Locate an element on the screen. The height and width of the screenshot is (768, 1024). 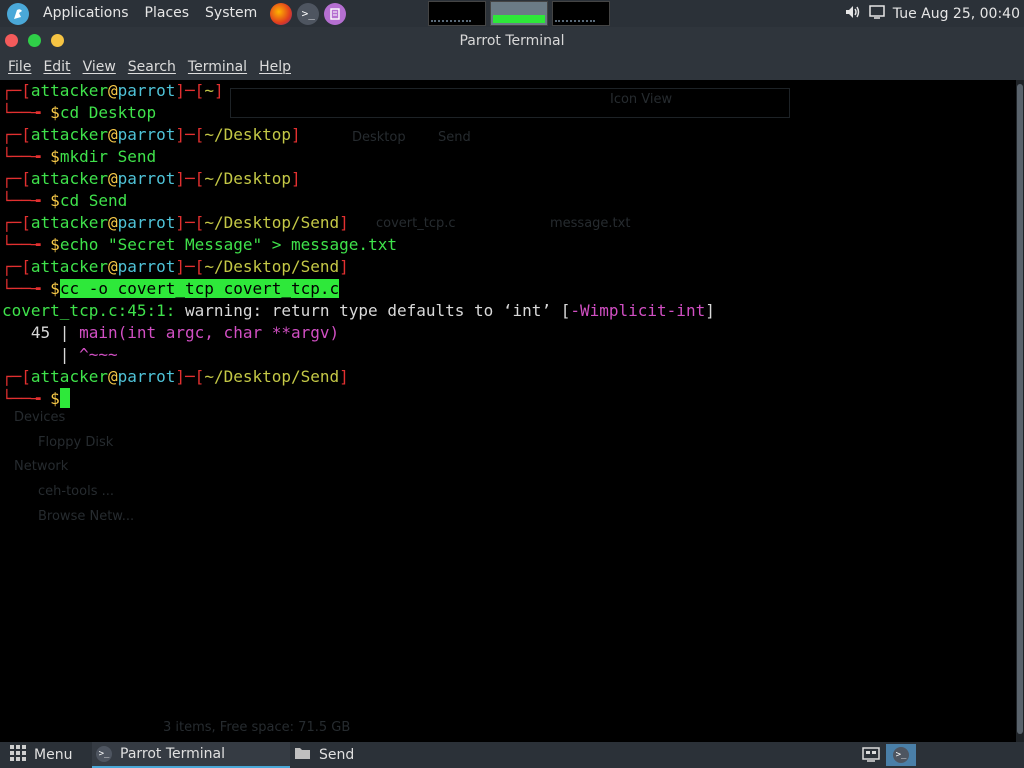
menu-button: Menu is located at coordinates (41, 755).